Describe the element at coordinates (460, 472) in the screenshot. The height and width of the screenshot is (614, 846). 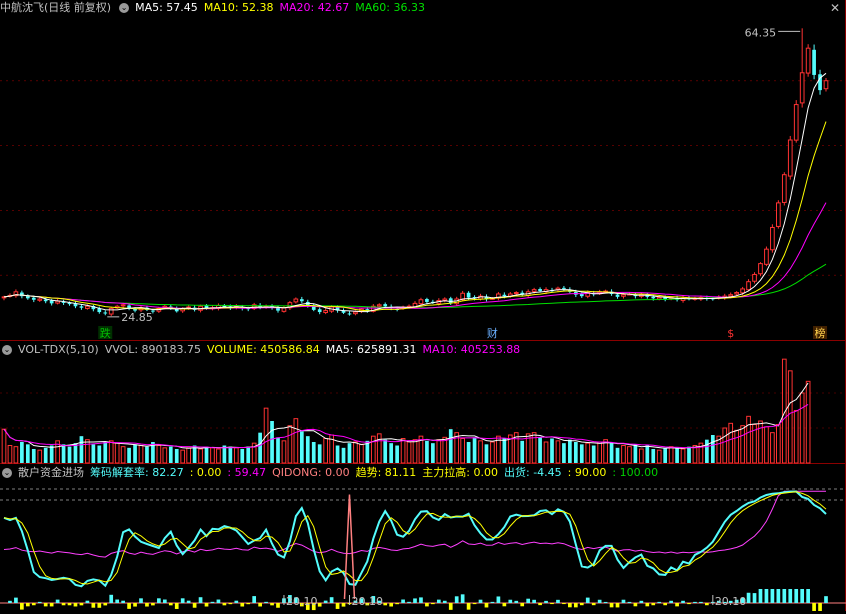
I see `ind-t6: 主力拉高: 0.00` at that location.